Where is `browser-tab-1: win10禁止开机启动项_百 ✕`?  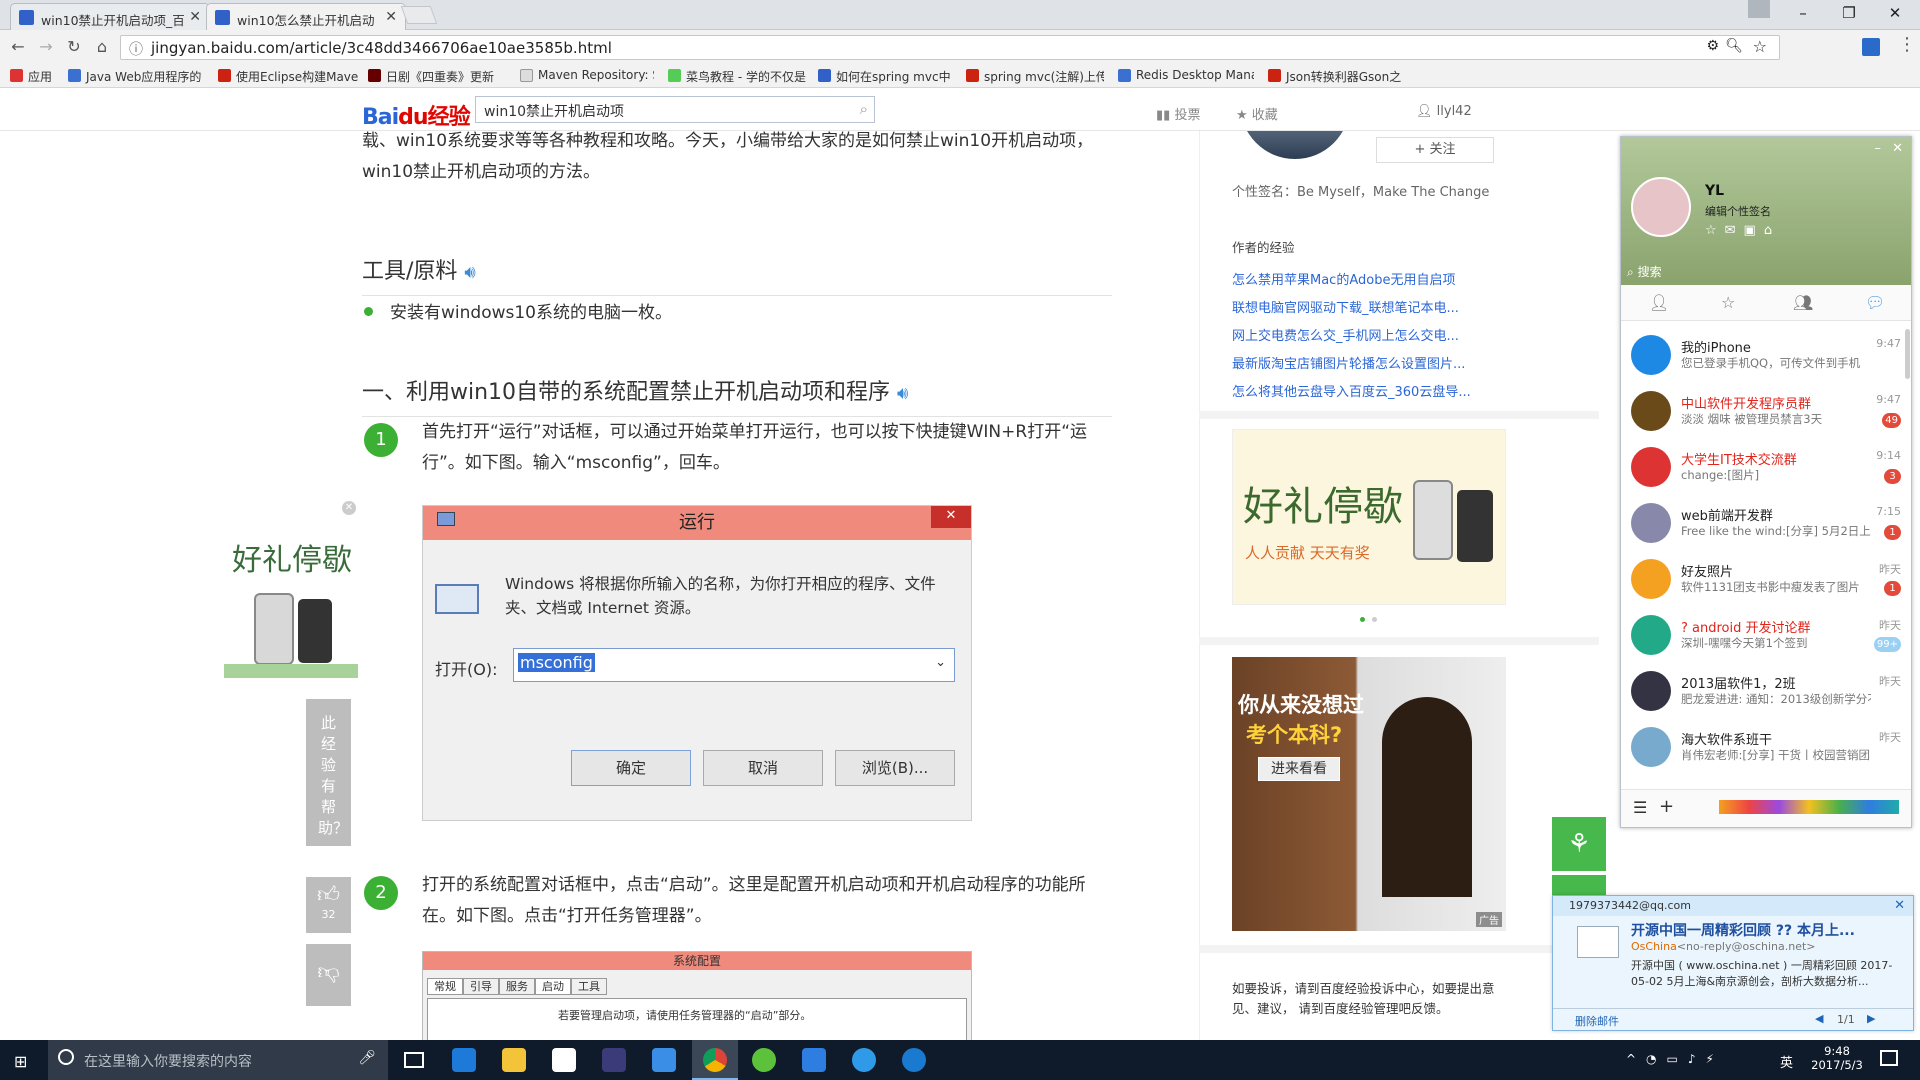 browser-tab-1: win10禁止开机启动项_百 ✕ is located at coordinates (110, 16).